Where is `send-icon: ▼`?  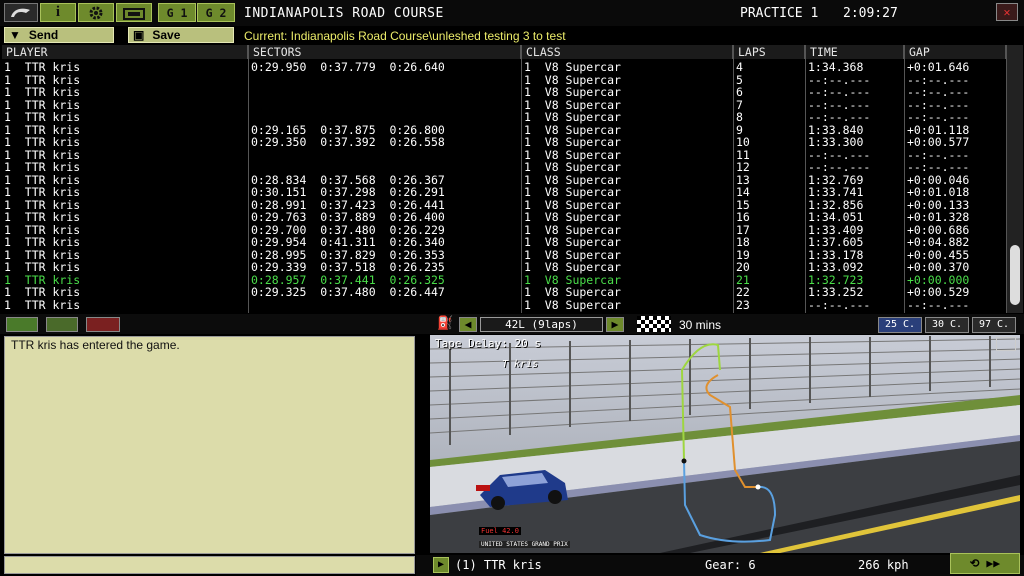
send-icon: ▼ is located at coordinates (15, 35).